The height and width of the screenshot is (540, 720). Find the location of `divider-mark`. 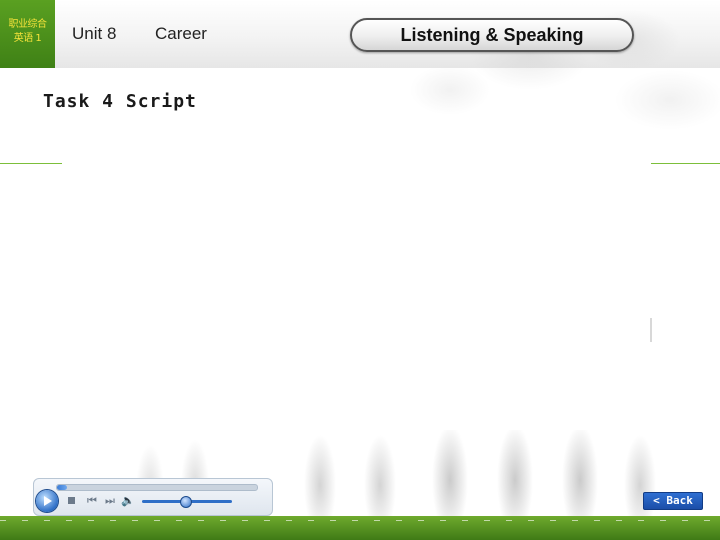

divider-mark is located at coordinates (651, 330).